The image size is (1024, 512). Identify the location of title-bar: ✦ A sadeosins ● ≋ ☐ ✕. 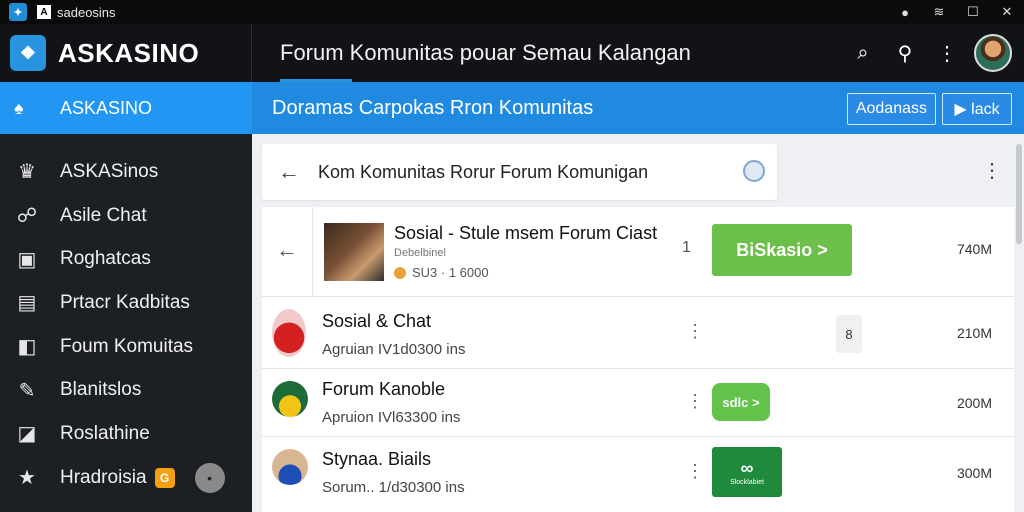
(512, 12).